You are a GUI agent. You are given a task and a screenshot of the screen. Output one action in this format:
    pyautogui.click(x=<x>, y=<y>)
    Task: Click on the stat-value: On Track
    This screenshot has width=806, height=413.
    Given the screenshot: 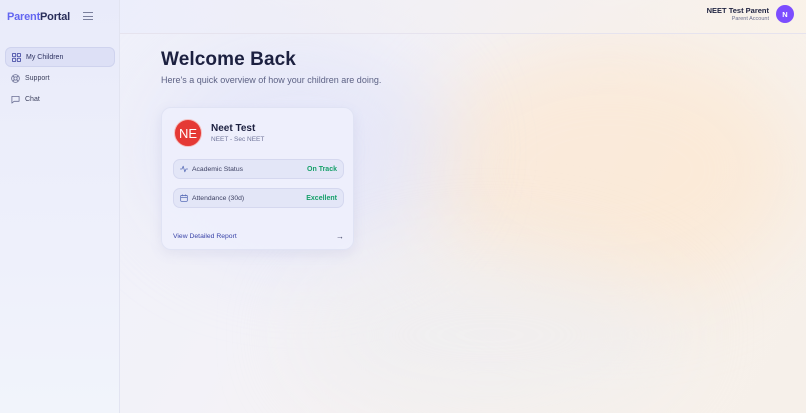 What is the action you would take?
    pyautogui.click(x=322, y=169)
    